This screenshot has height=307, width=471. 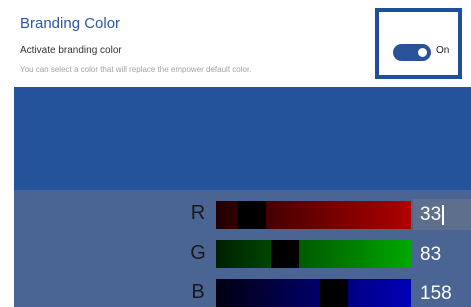 I want to click on red-value-input: 33, so click(x=442, y=214).